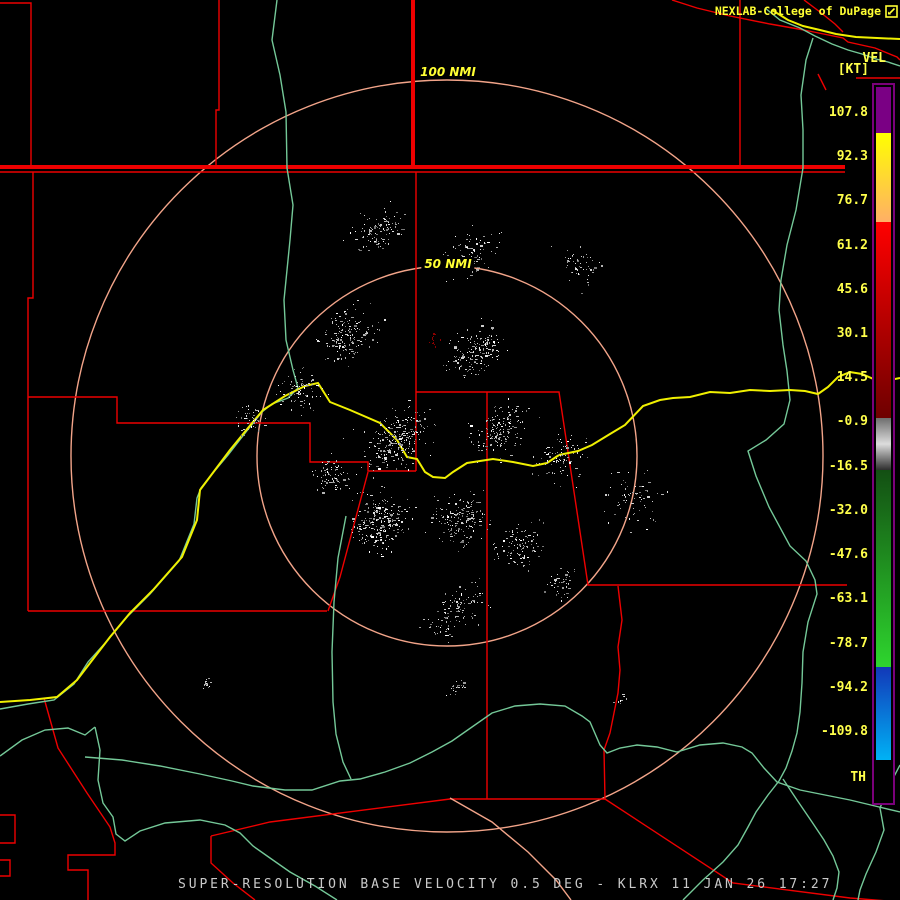 Image resolution: width=900 pixels, height=900 pixels. I want to click on colorbar-tick: -32.0, so click(848, 510).